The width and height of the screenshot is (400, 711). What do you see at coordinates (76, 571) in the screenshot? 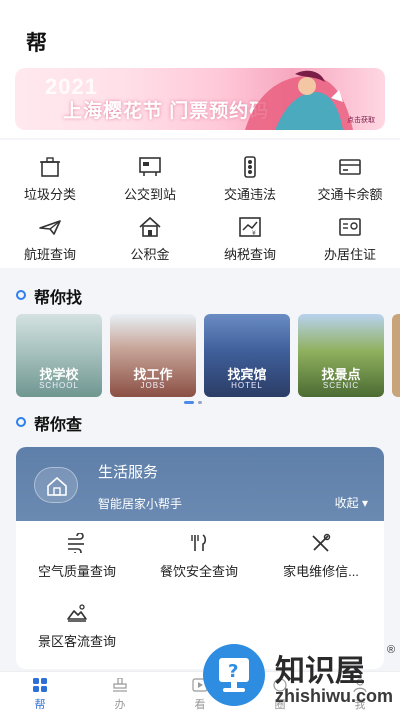
I see `service-label: 空气质量查询` at bounding box center [76, 571].